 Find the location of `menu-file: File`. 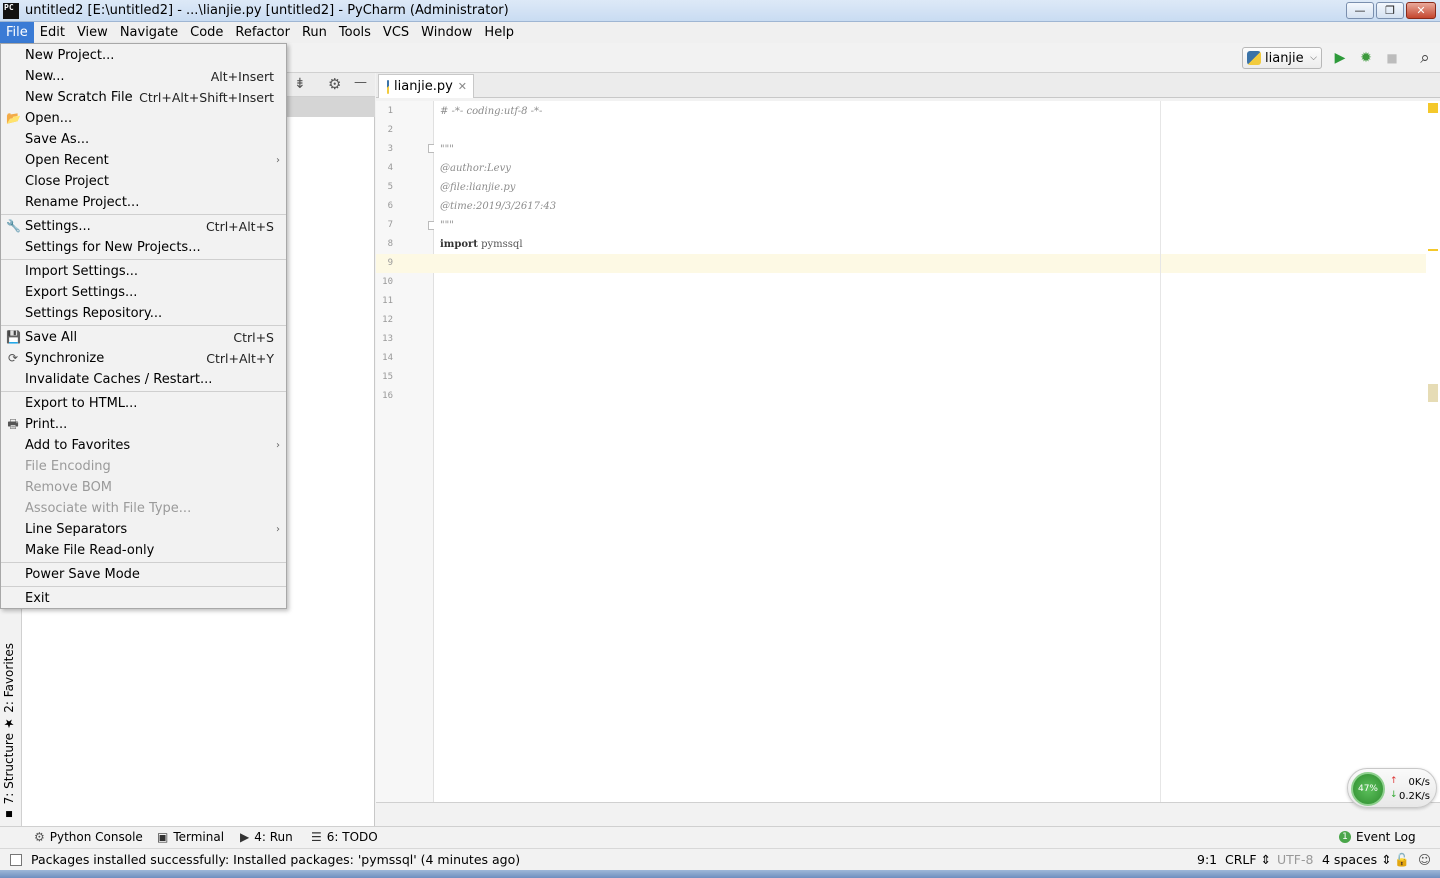

menu-file: File is located at coordinates (17, 32).